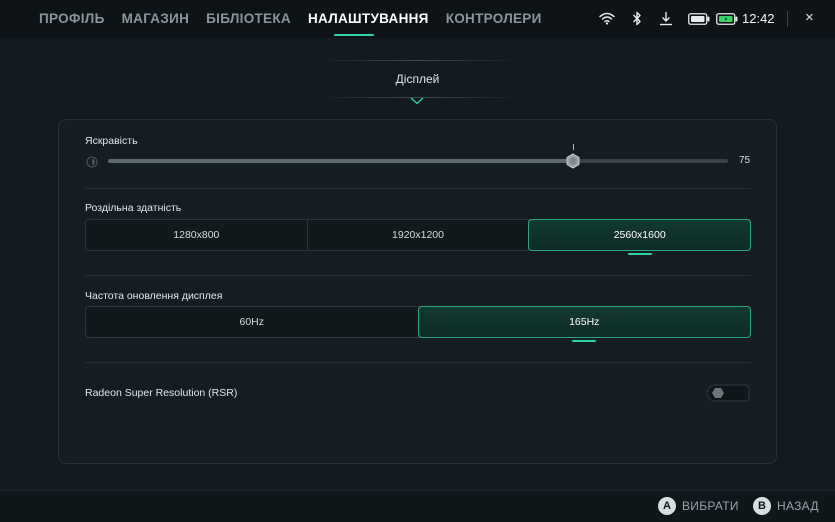 The width and height of the screenshot is (835, 522). I want to click on tab-library: БІБЛІОТЕКА, so click(248, 18).